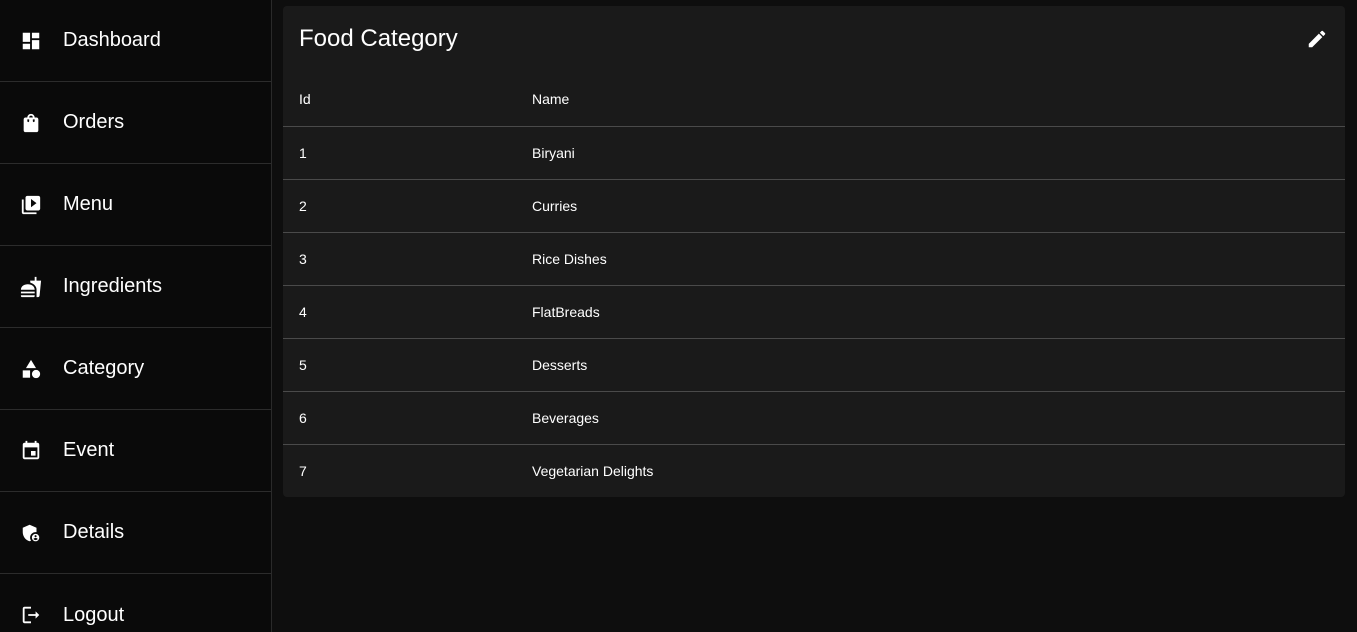 The image size is (1357, 632). Describe the element at coordinates (31, 615) in the screenshot. I see `logout-icon` at that location.